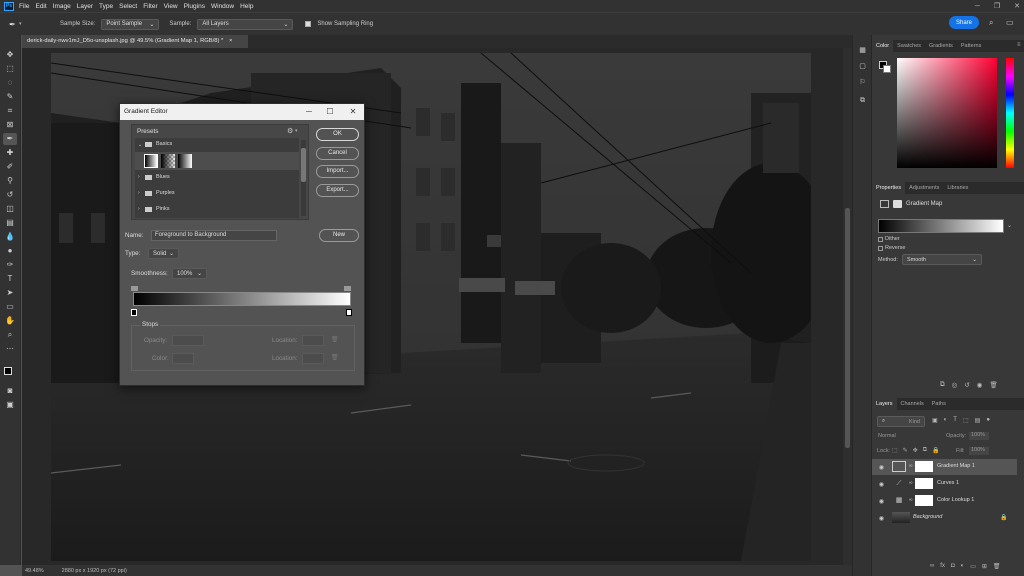 Image resolution: width=1024 pixels, height=576 pixels. I want to click on type-tool-icon: T, so click(10, 279).